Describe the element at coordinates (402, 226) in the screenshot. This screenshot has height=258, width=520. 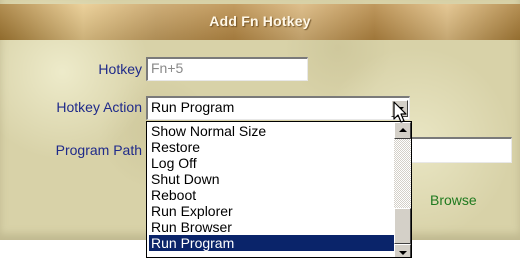
I see `scrollbar-thumb` at that location.